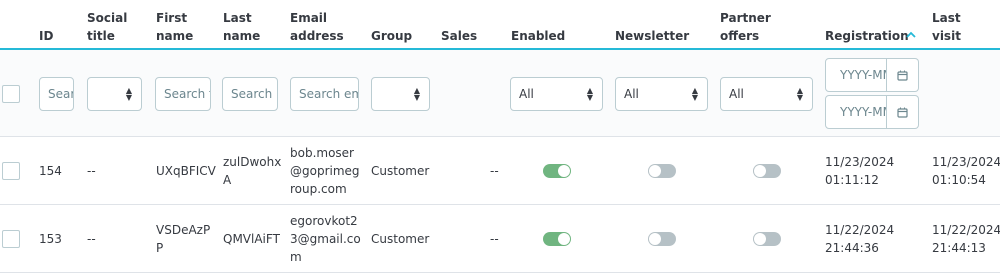 Image resolution: width=1000 pixels, height=275 pixels. Describe the element at coordinates (661, 94) in the screenshot. I see `newsletter-filter-select: All ▲ ▼` at that location.